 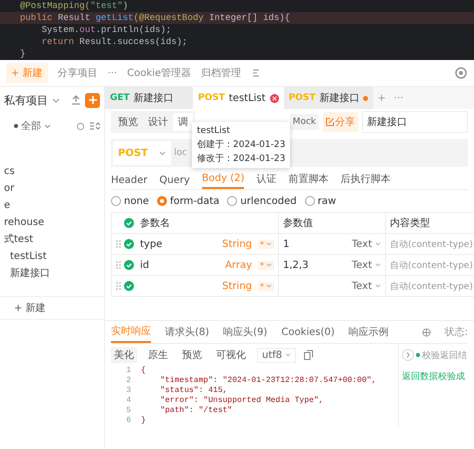 What do you see at coordinates (309, 355) in the screenshot?
I see `copy-icon` at bounding box center [309, 355].